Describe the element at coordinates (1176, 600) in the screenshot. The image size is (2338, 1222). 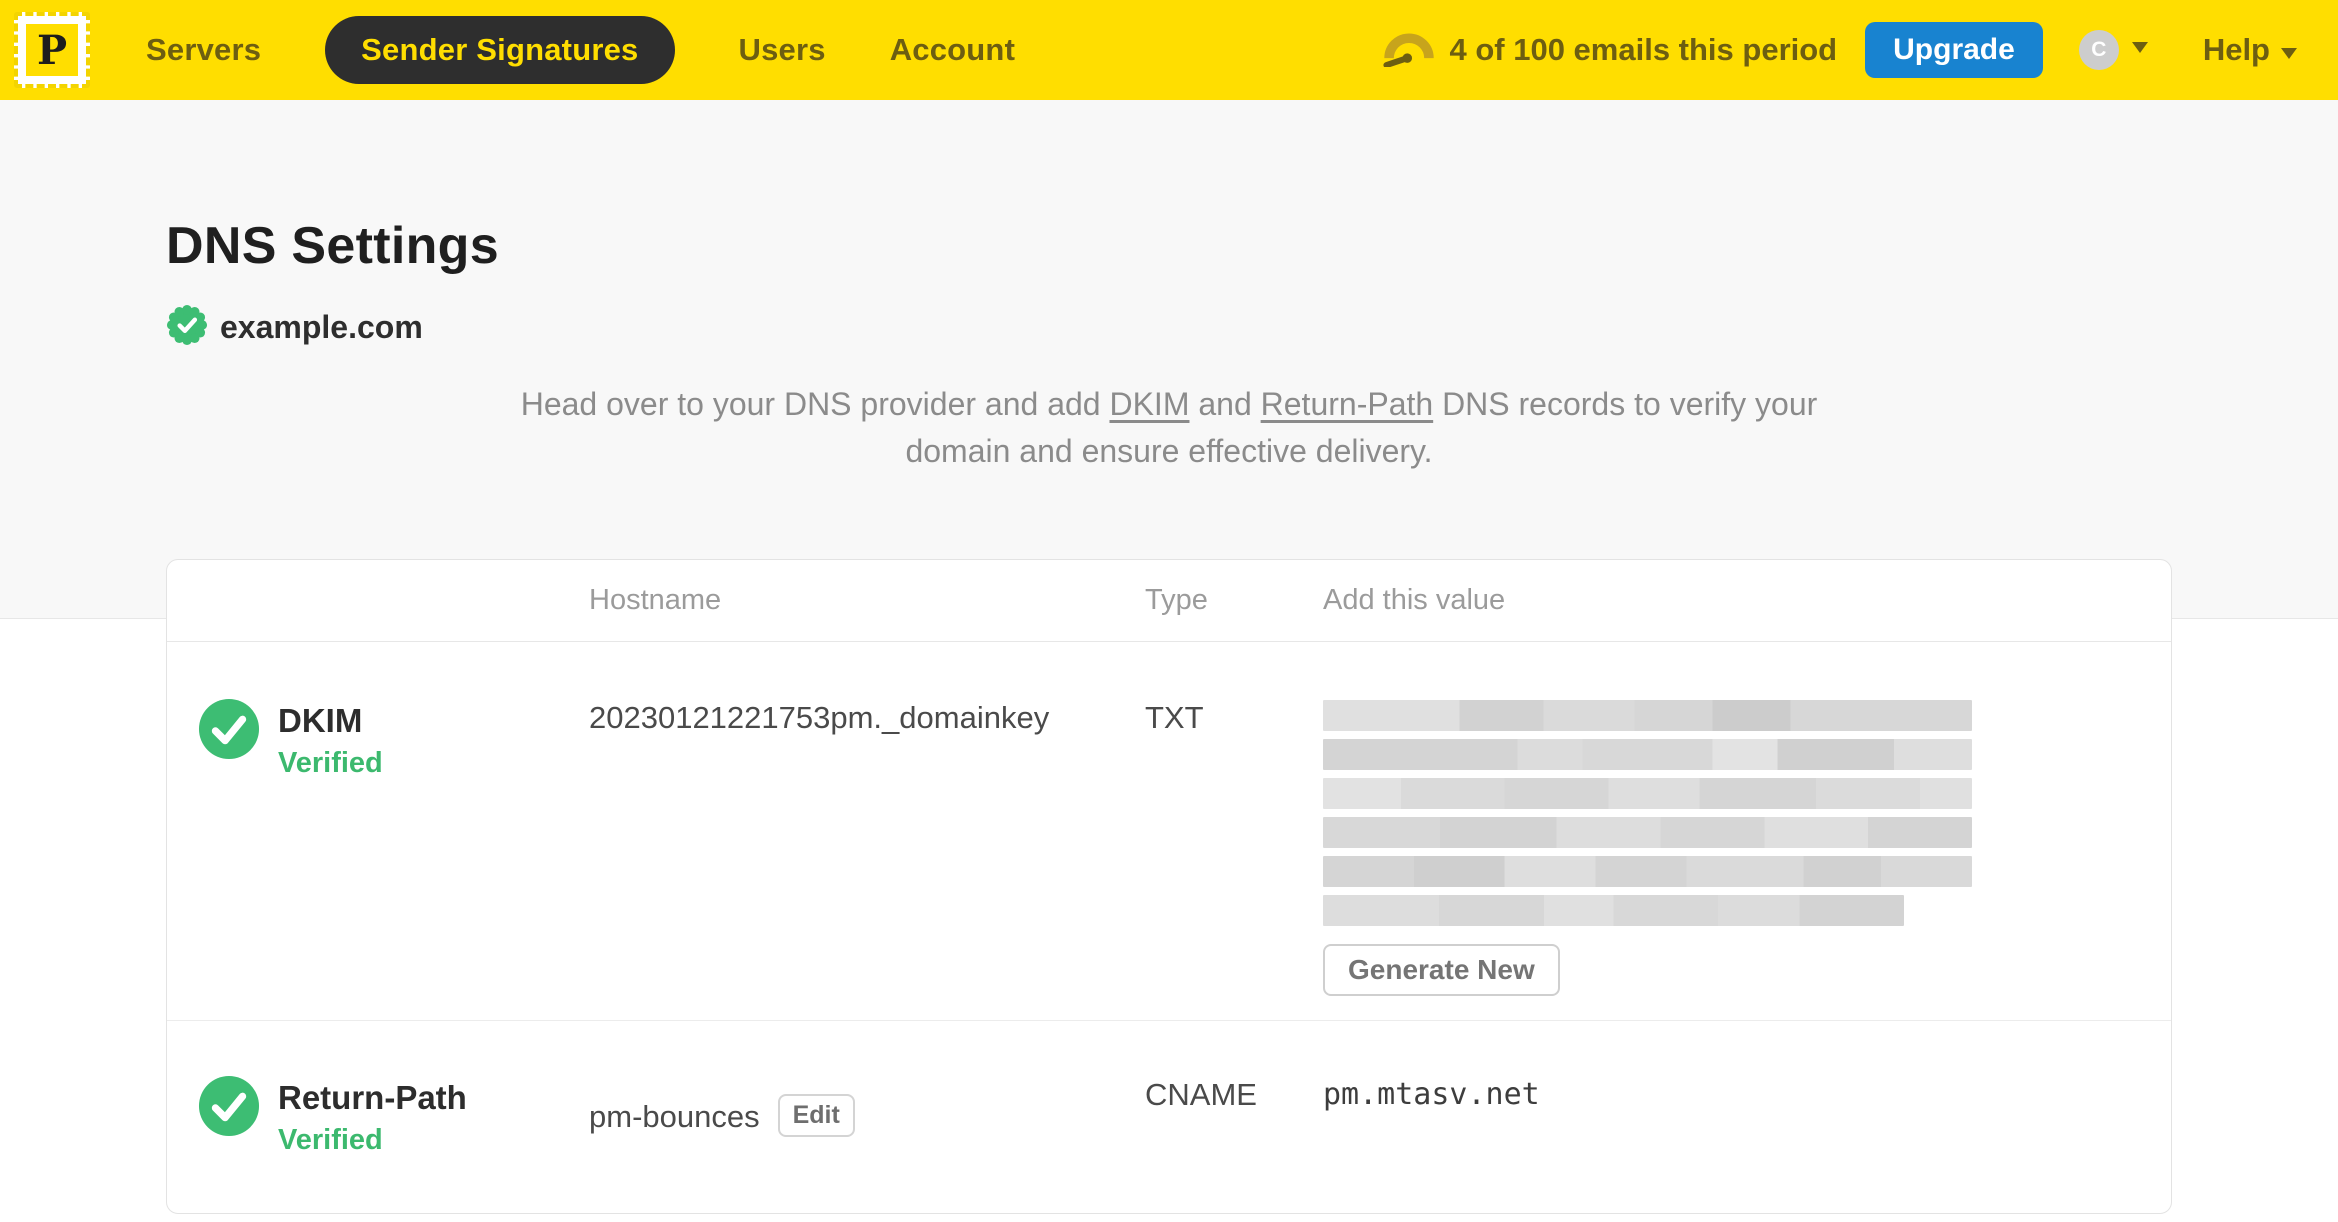
I see `header-type: Type` at that location.